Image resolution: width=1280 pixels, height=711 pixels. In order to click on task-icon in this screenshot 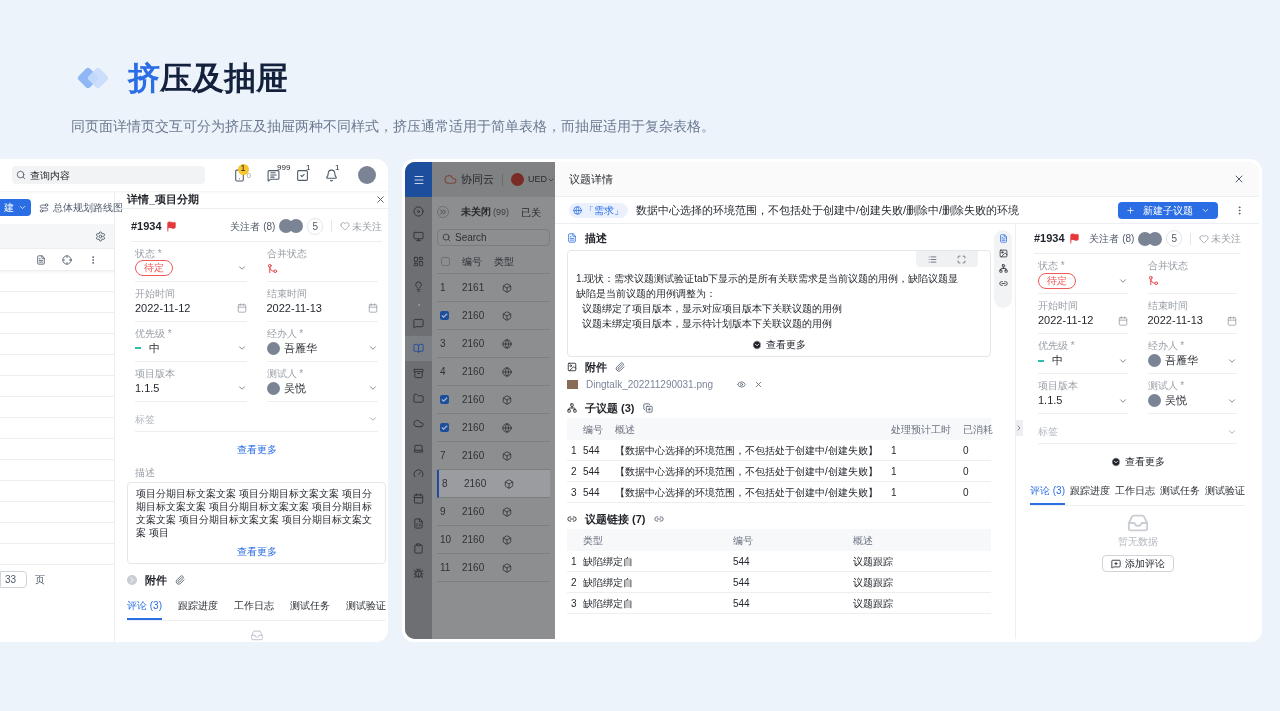, I will do `click(302, 175)`.